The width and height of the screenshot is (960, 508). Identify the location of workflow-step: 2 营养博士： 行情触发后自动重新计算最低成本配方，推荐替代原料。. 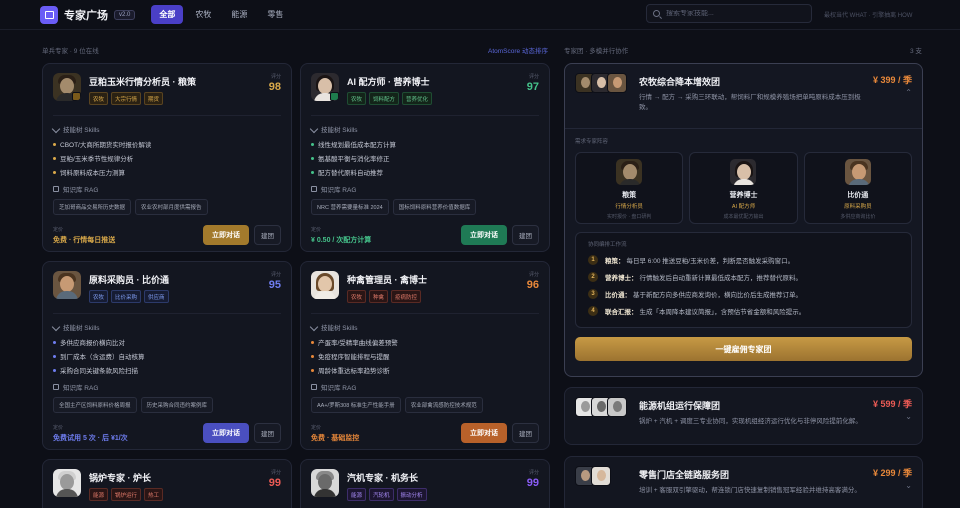
(744, 277).